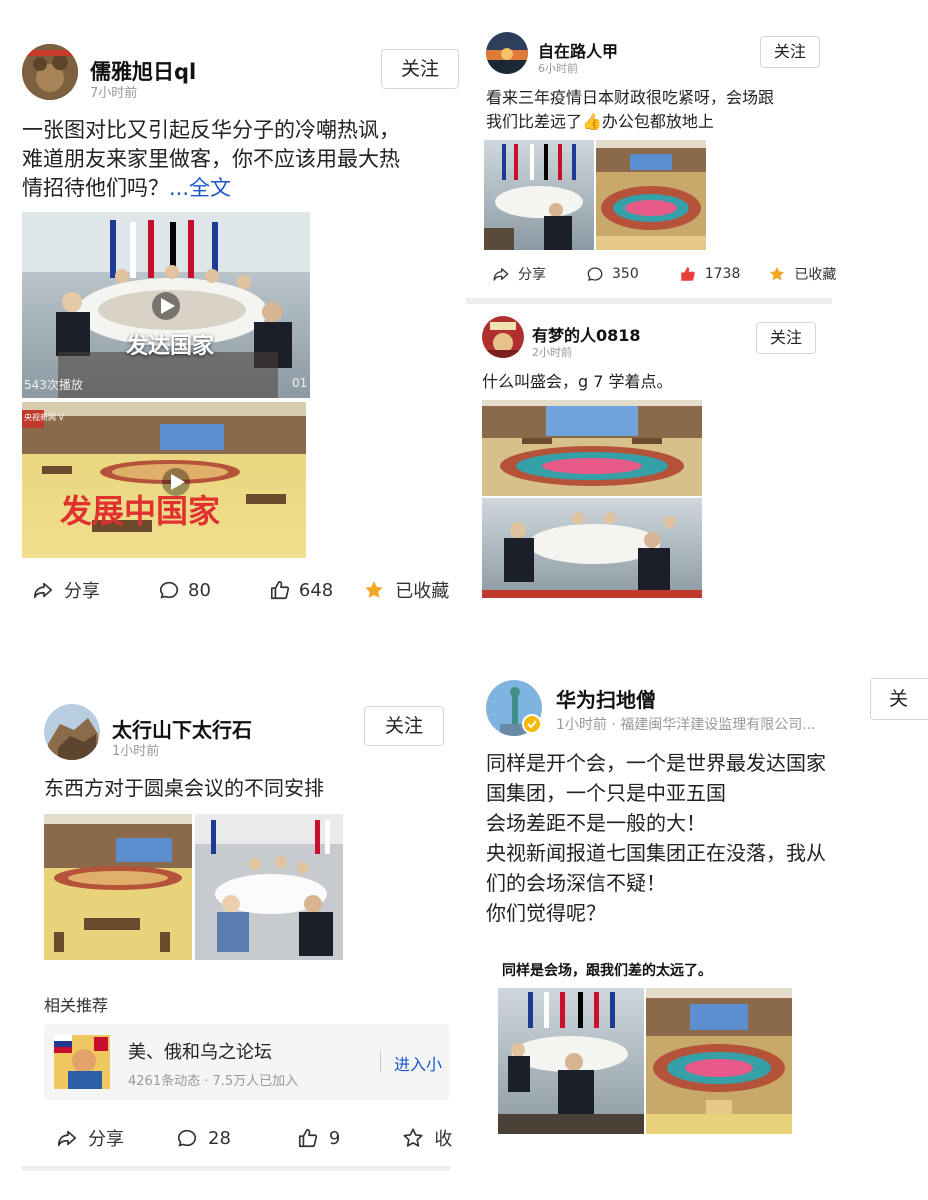 This screenshot has height=1200, width=928. I want to click on comment-button: 28, so click(203, 1138).